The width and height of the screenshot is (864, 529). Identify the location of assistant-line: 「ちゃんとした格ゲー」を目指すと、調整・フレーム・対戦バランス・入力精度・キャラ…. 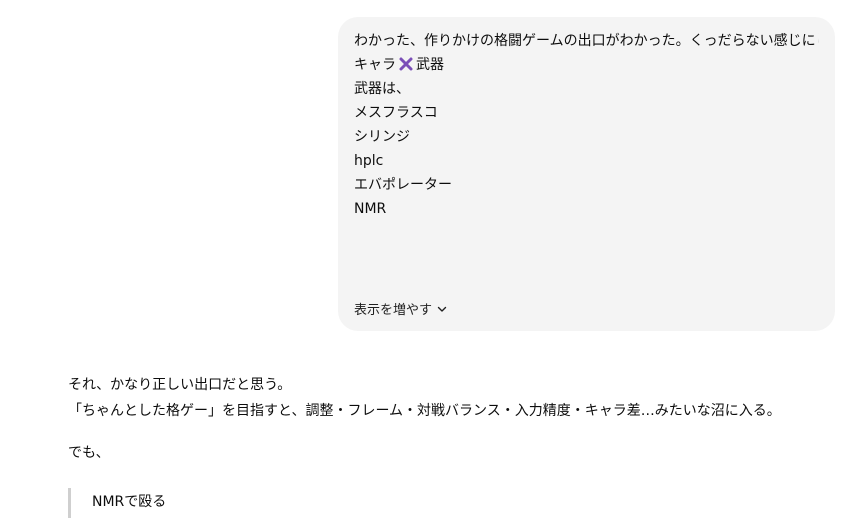
(424, 411).